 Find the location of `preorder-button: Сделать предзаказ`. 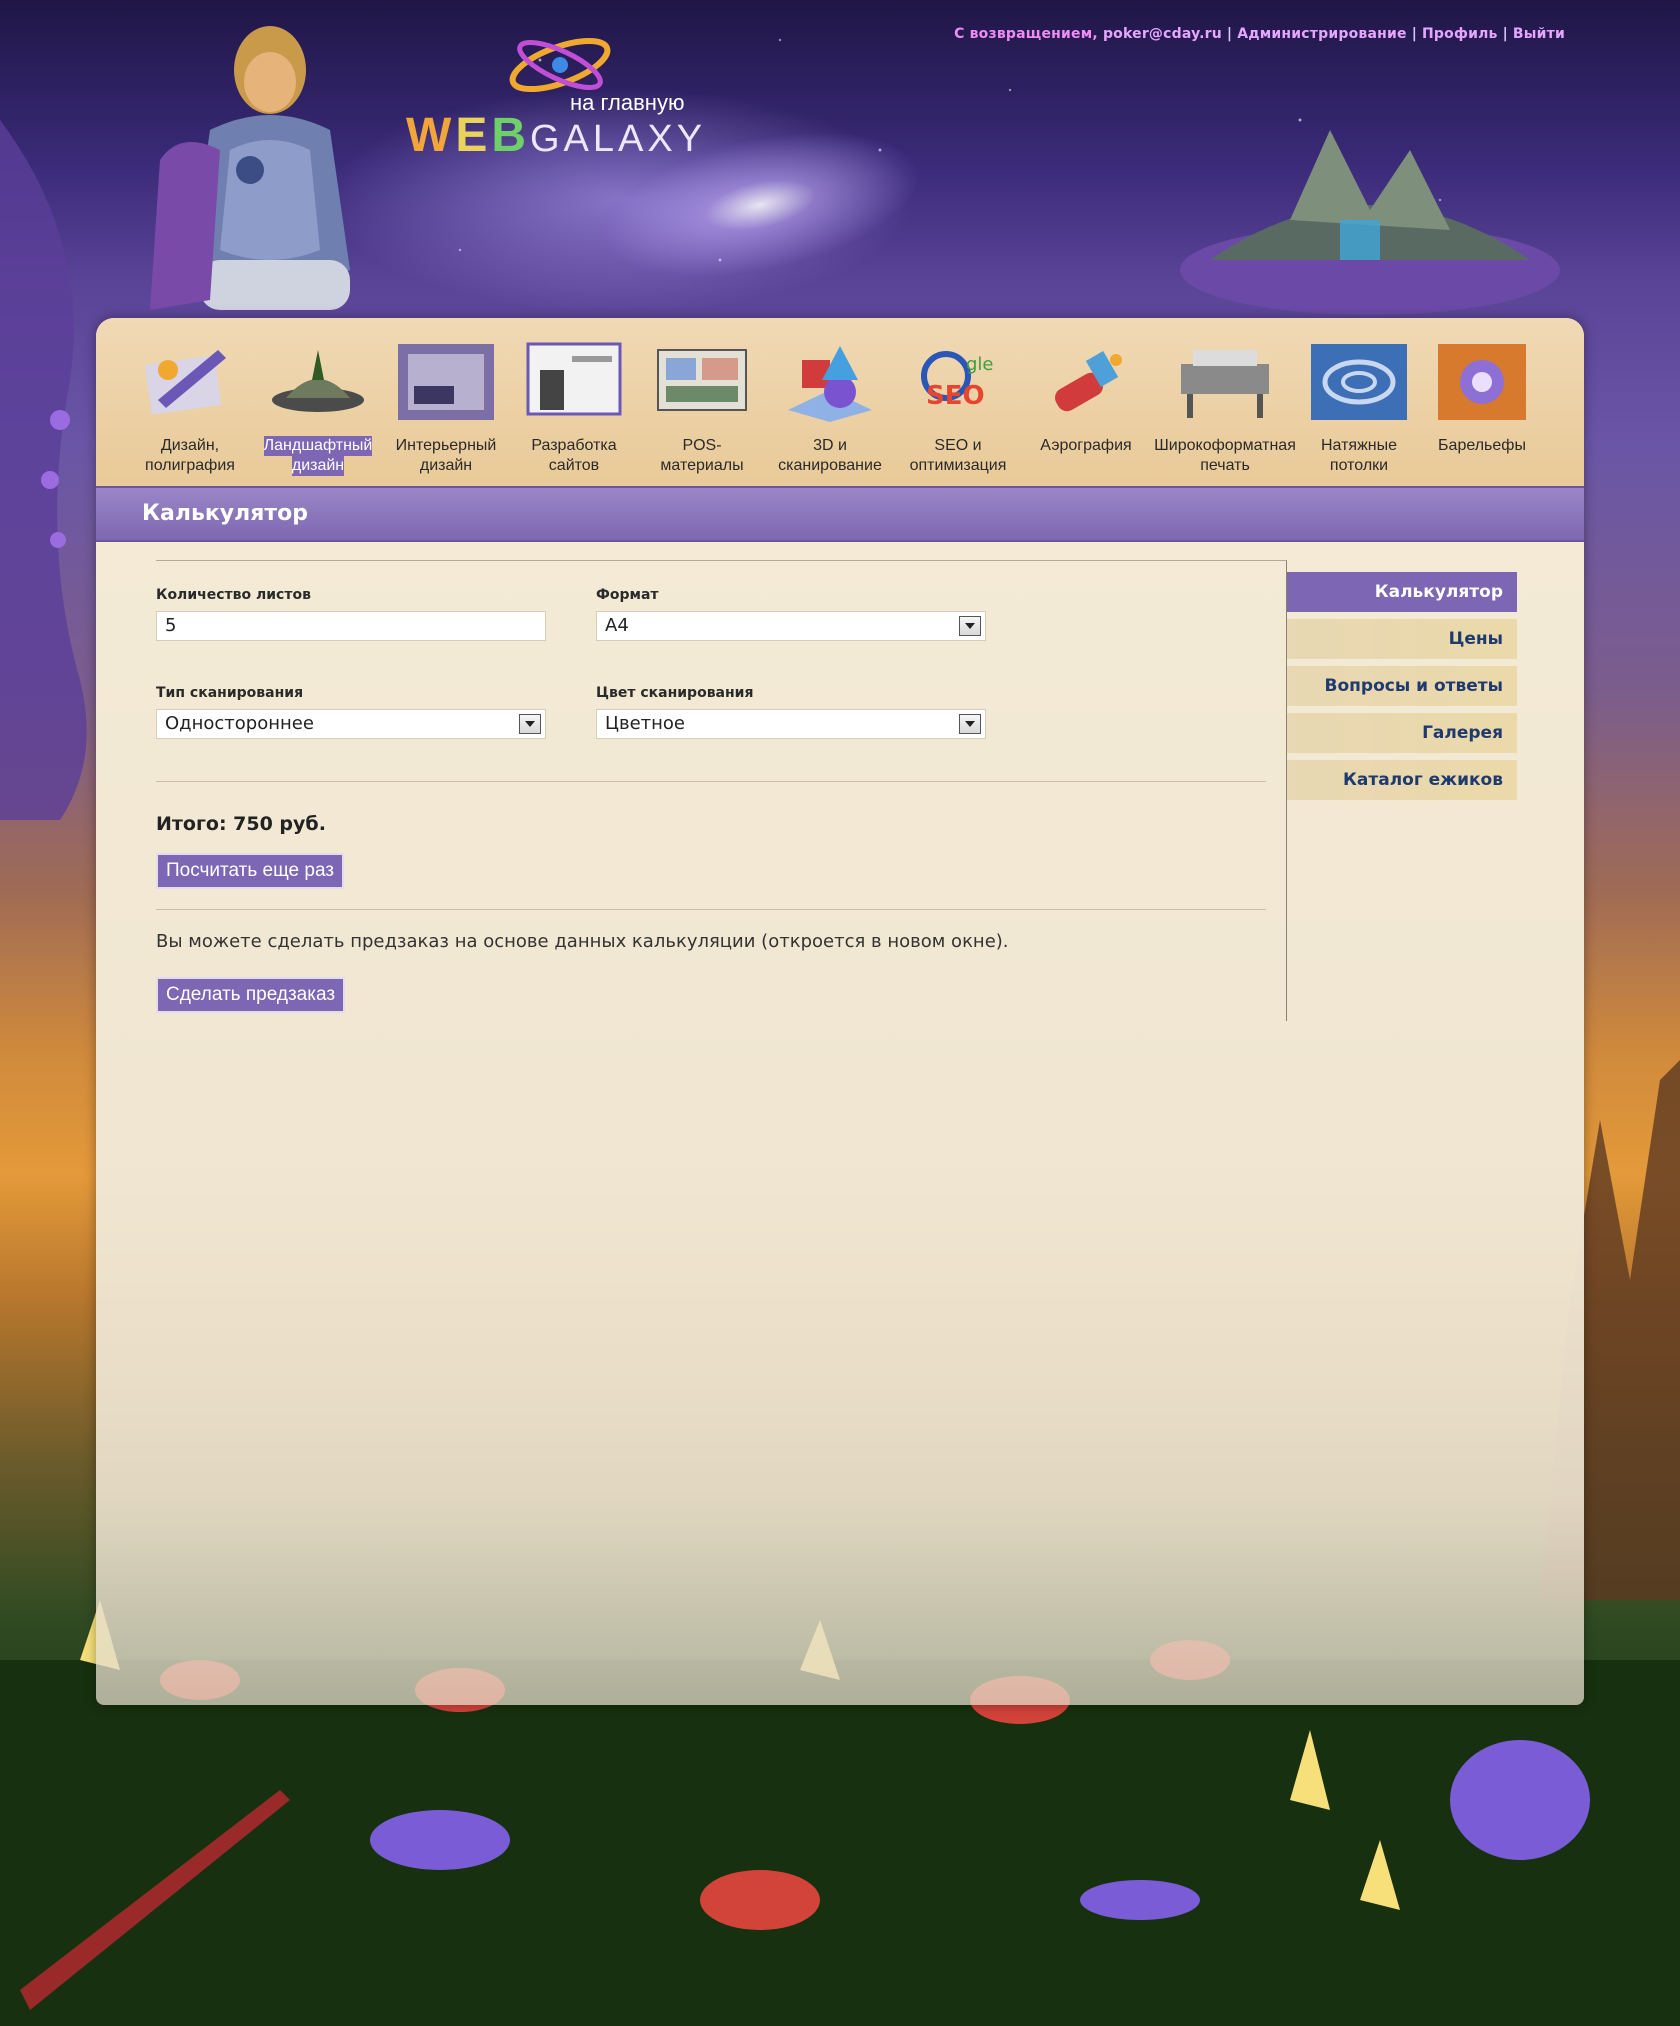

preorder-button: Сделать предзаказ is located at coordinates (251, 995).